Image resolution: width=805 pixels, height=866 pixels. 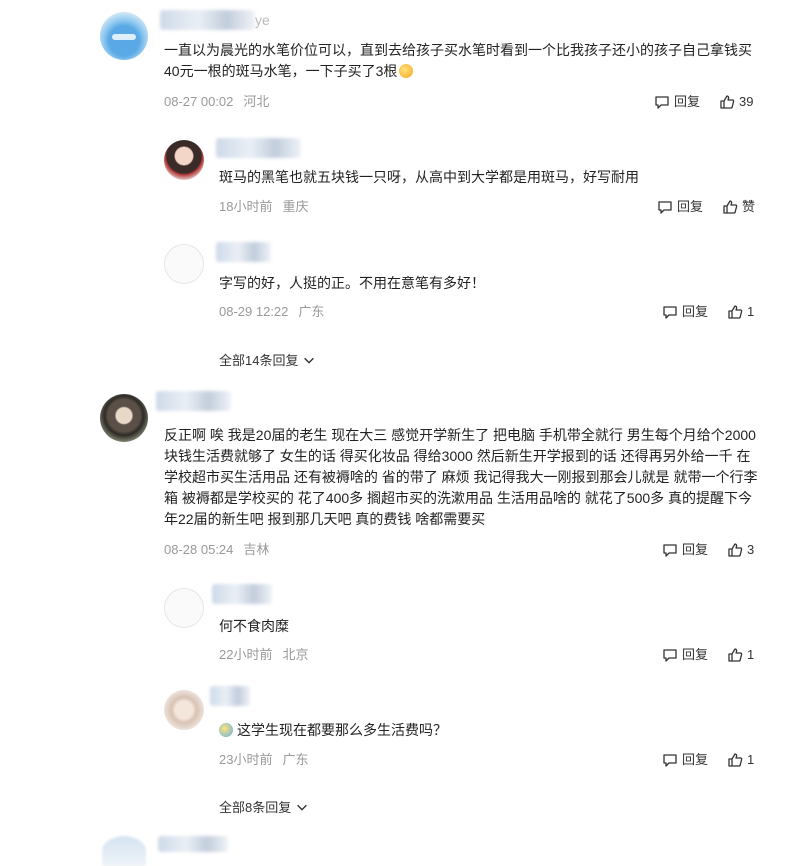 What do you see at coordinates (254, 626) in the screenshot?
I see `reply-text: 何不食肉糜` at bounding box center [254, 626].